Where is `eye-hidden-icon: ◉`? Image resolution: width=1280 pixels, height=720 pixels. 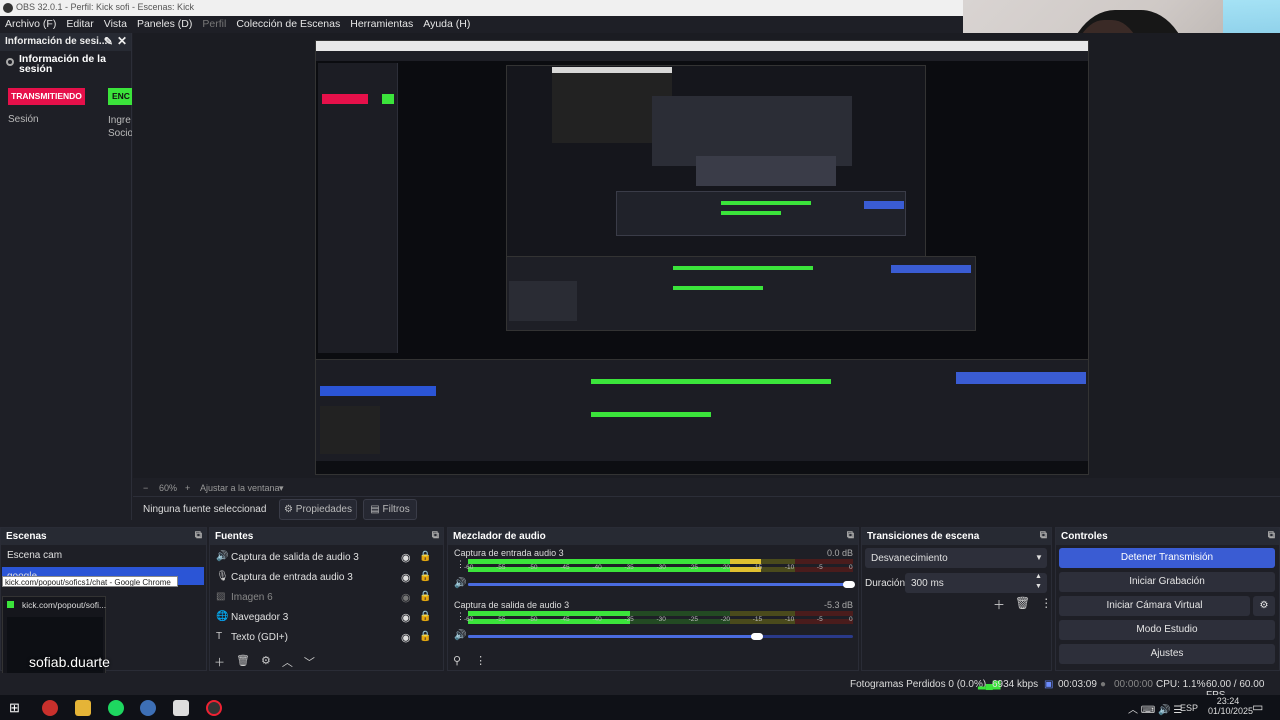 eye-hidden-icon: ◉ is located at coordinates (406, 597).